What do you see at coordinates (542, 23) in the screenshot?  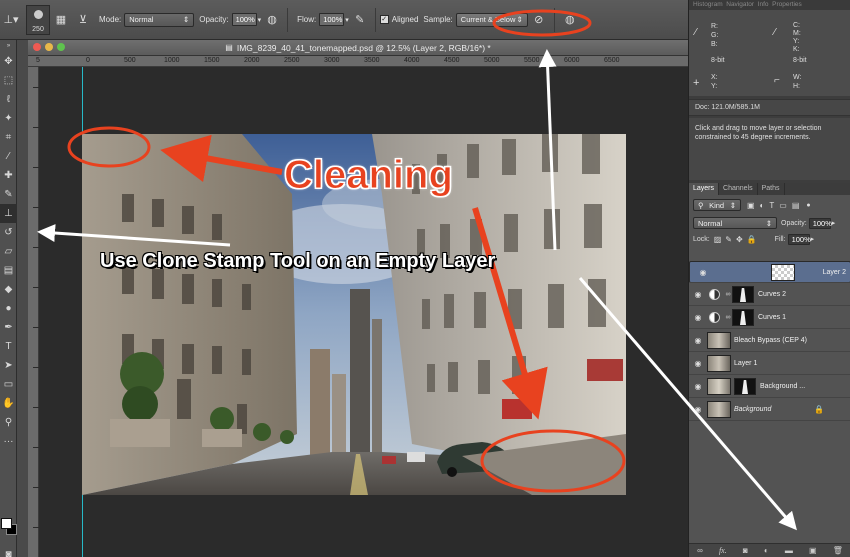 I see `highlight-ellipse-sample` at bounding box center [542, 23].